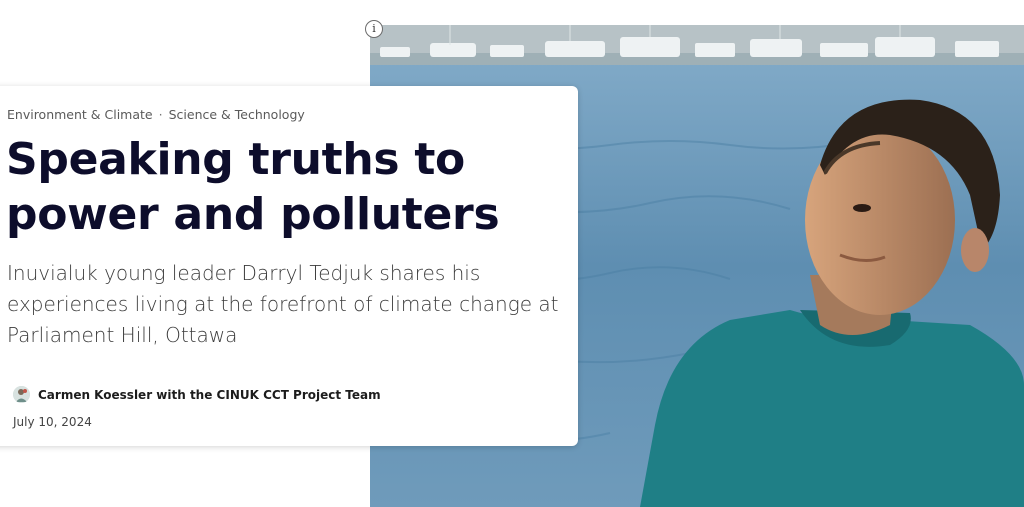 This screenshot has width=1024, height=507. I want to click on tag-science-technology: Science & Technology, so click(237, 114).